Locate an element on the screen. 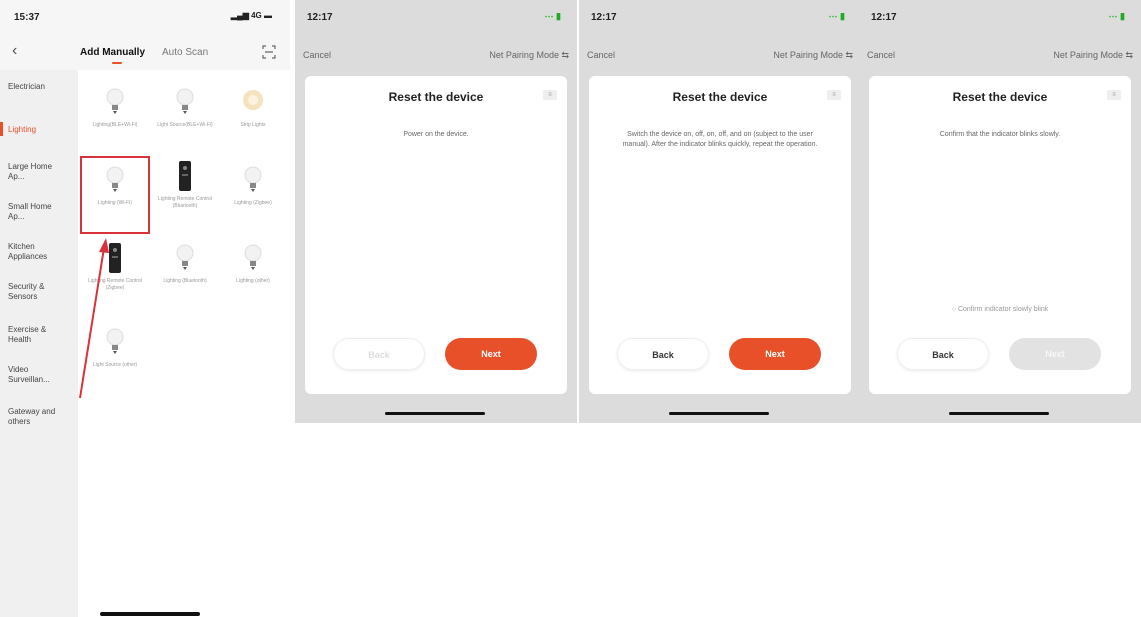 Image resolution: width=1141 pixels, height=617 pixels. back-icon: ‹ is located at coordinates (14, 51).